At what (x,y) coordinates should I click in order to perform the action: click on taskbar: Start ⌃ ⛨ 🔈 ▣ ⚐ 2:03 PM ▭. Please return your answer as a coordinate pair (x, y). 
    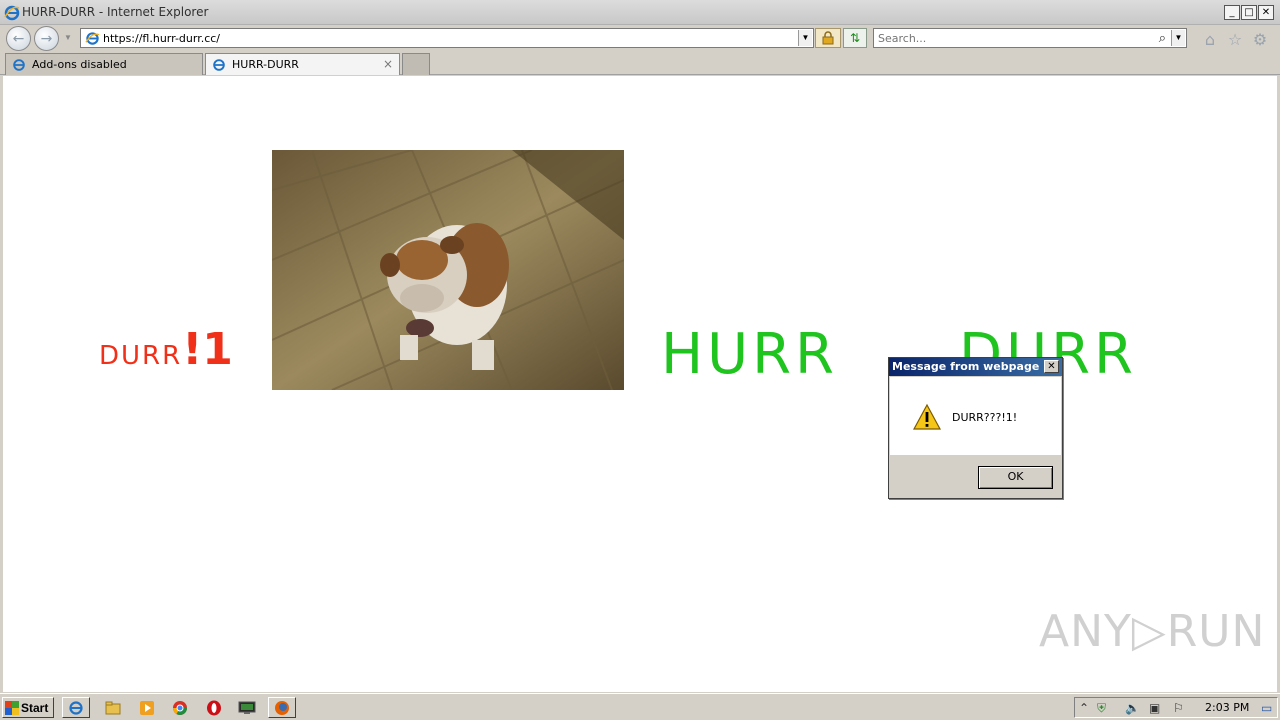
    Looking at the image, I should click on (640, 706).